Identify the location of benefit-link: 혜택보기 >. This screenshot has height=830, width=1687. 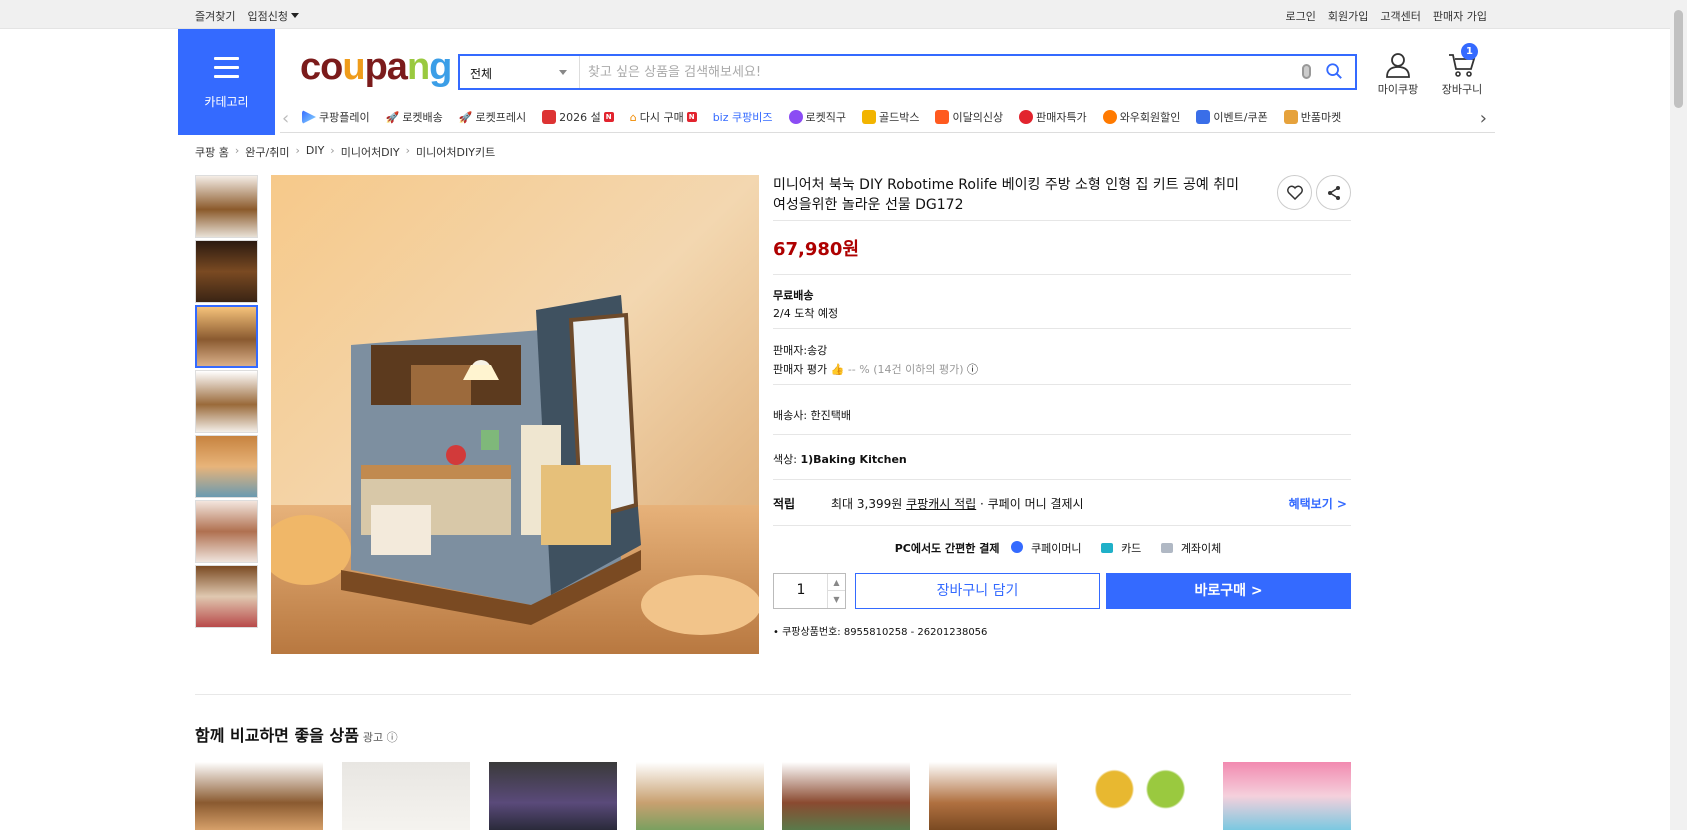
(1318, 503).